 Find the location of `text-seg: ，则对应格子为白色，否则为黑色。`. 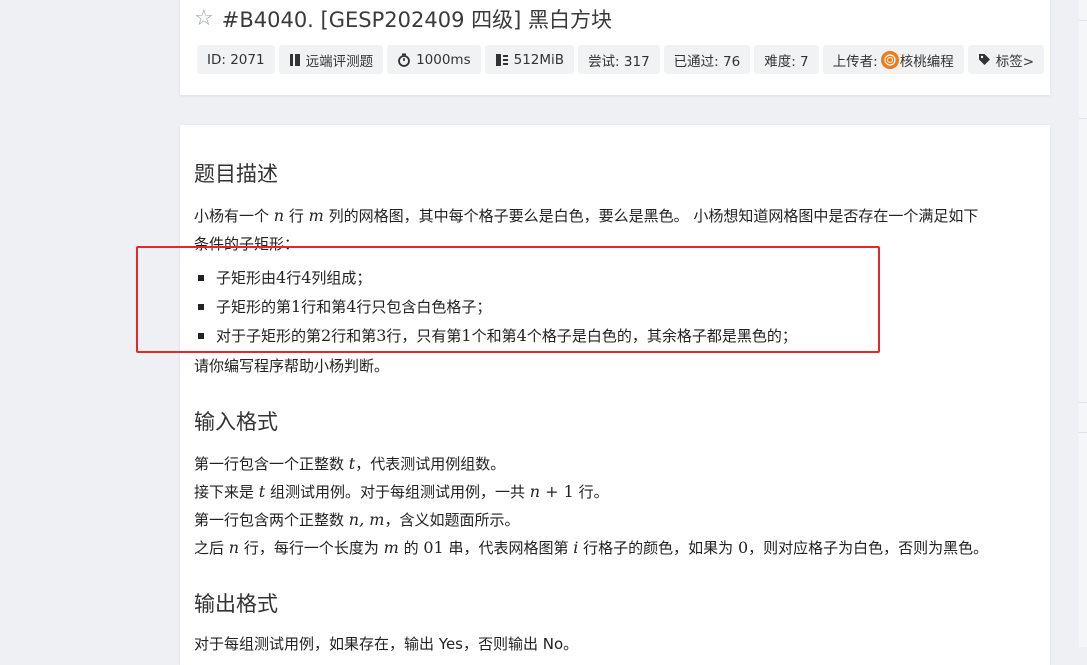

text-seg: ，则对应格子为白色，否则为黑色。 is located at coordinates (868, 548).